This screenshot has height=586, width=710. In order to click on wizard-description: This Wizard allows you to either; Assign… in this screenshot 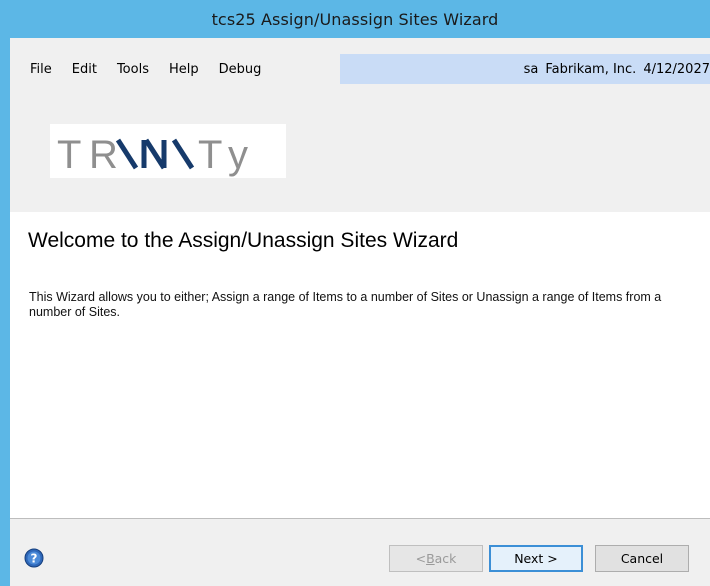, I will do `click(345, 304)`.